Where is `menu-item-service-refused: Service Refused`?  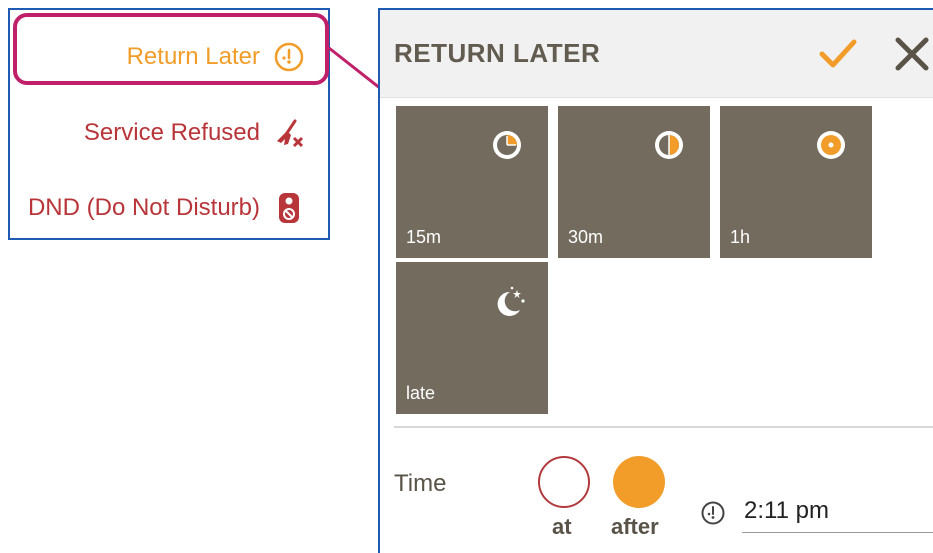
menu-item-service-refused: Service Refused is located at coordinates (195, 133).